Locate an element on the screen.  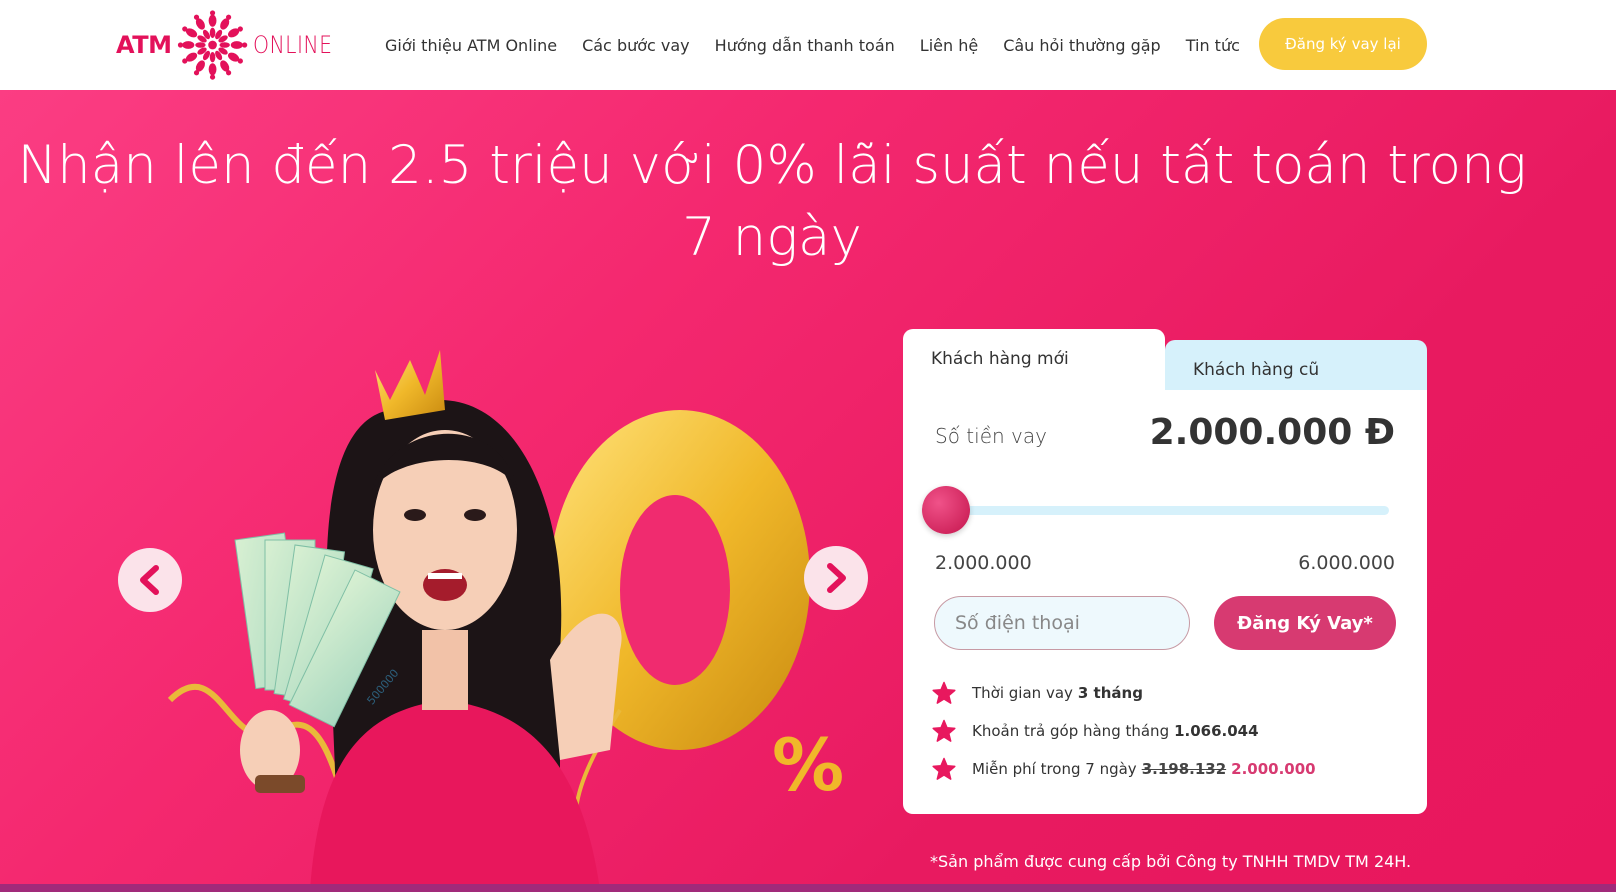
nav-news: Tin tức is located at coordinates (1213, 45).